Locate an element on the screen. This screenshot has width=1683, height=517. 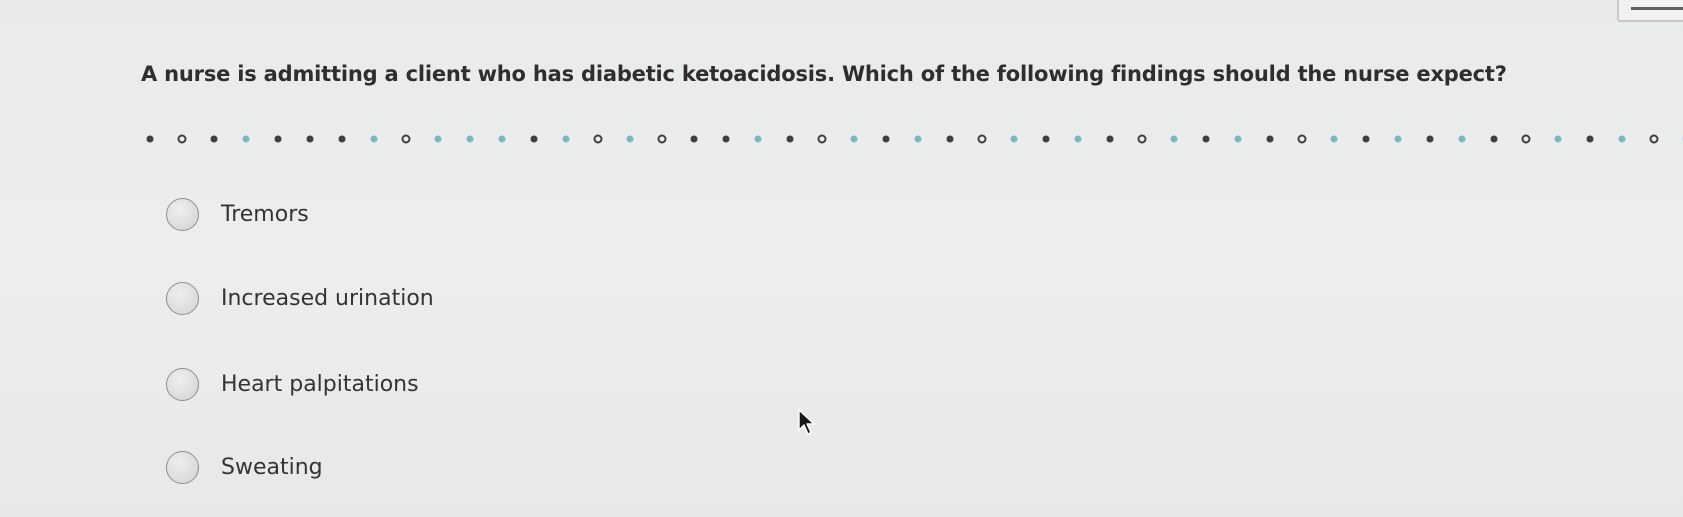
question-progress-tracker is located at coordinates (914, 139).